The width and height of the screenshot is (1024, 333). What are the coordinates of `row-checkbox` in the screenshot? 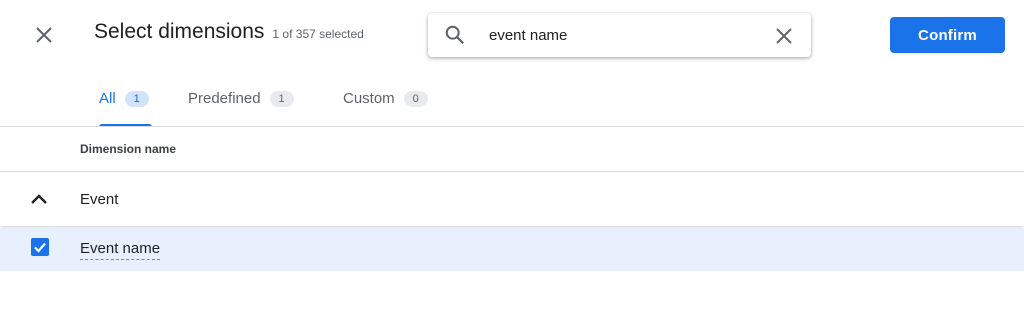 It's located at (40, 247).